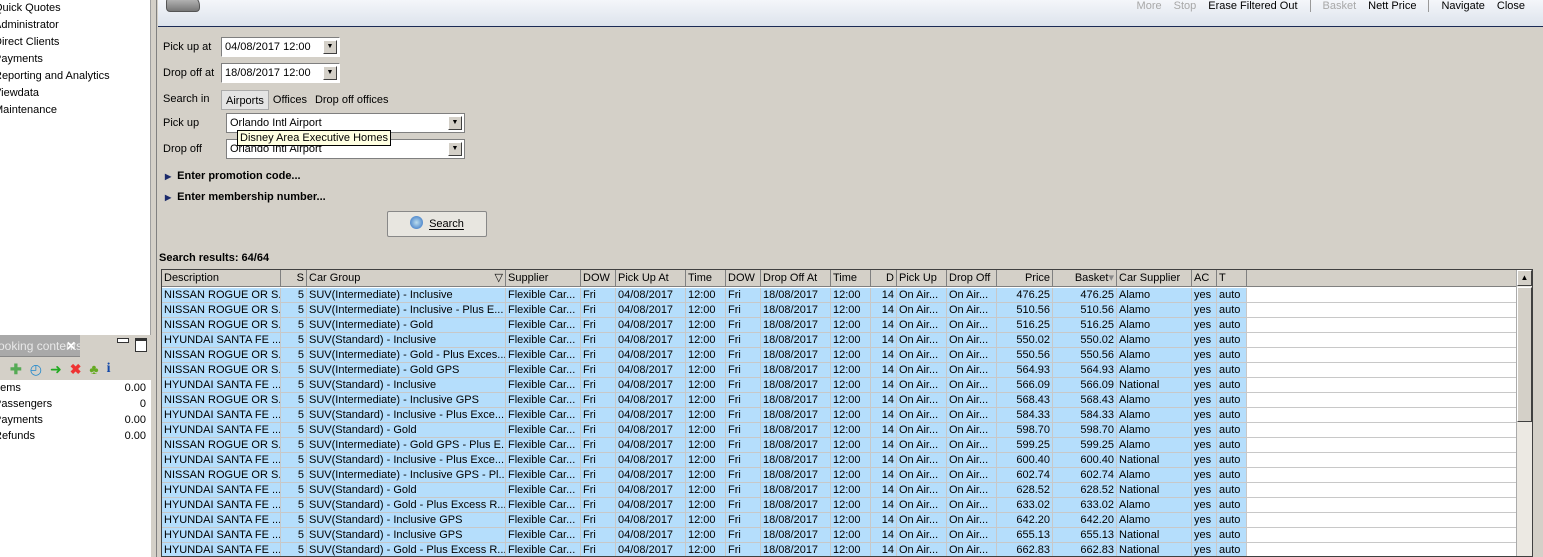  I want to click on column-header-ac: AC, so click(1204, 278).